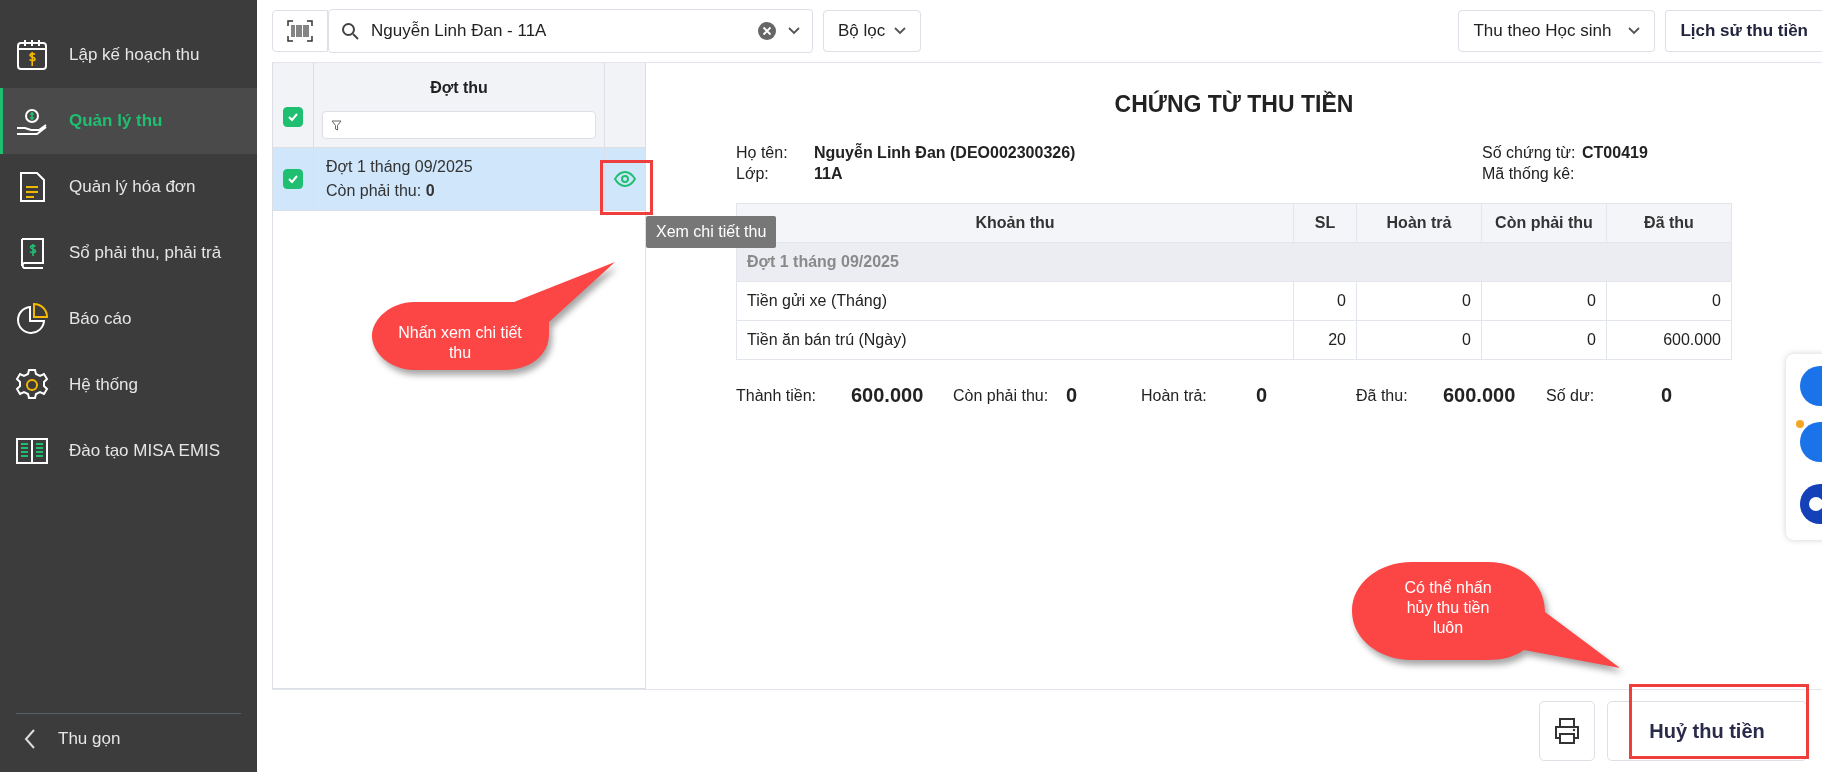 The width and height of the screenshot is (1822, 772). I want to click on search-field: Nguyễn Linh Đan - 11A, so click(570, 31).